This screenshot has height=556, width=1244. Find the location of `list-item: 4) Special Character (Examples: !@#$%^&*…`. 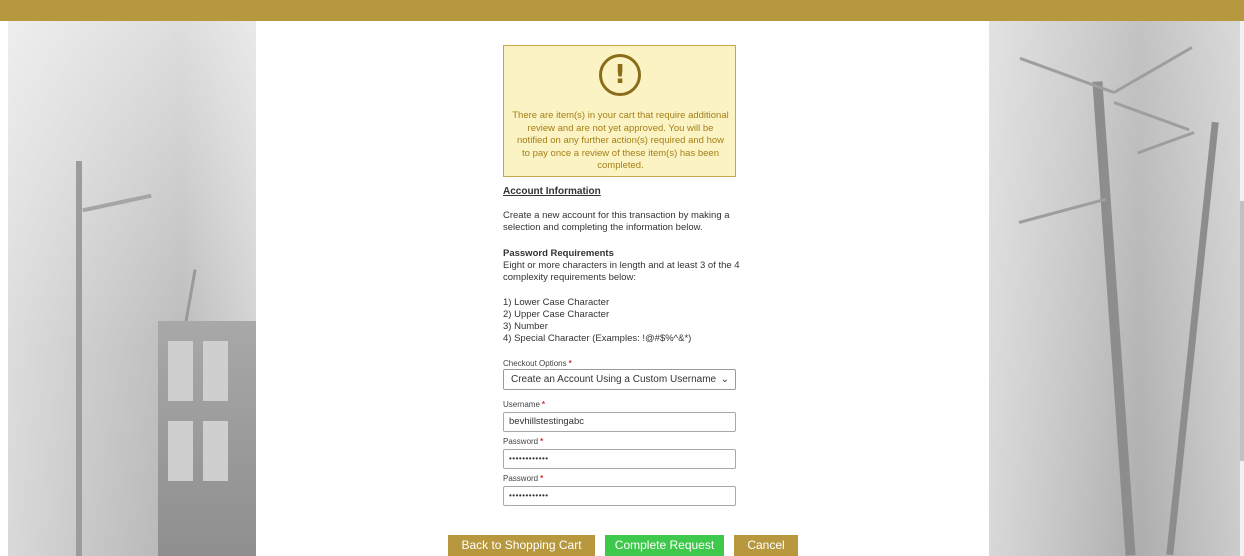

list-item: 4) Special Character (Examples: !@#$%^&*… is located at coordinates (597, 338).